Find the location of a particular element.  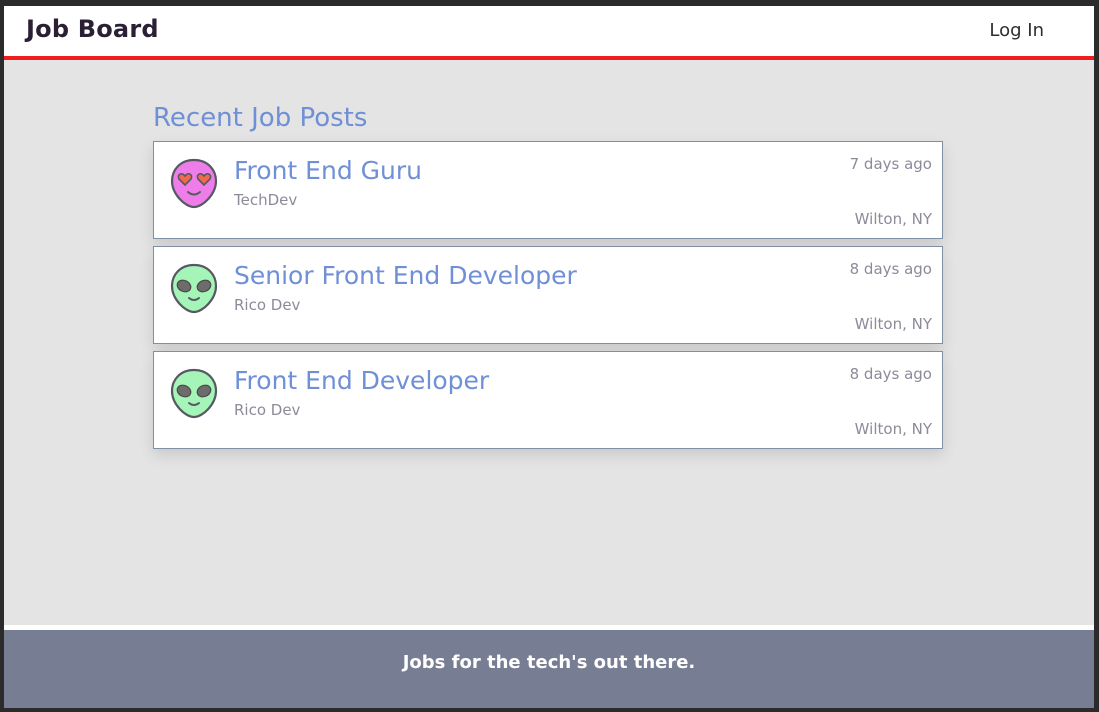

navbar: Job Board Log In is located at coordinates (549, 33).